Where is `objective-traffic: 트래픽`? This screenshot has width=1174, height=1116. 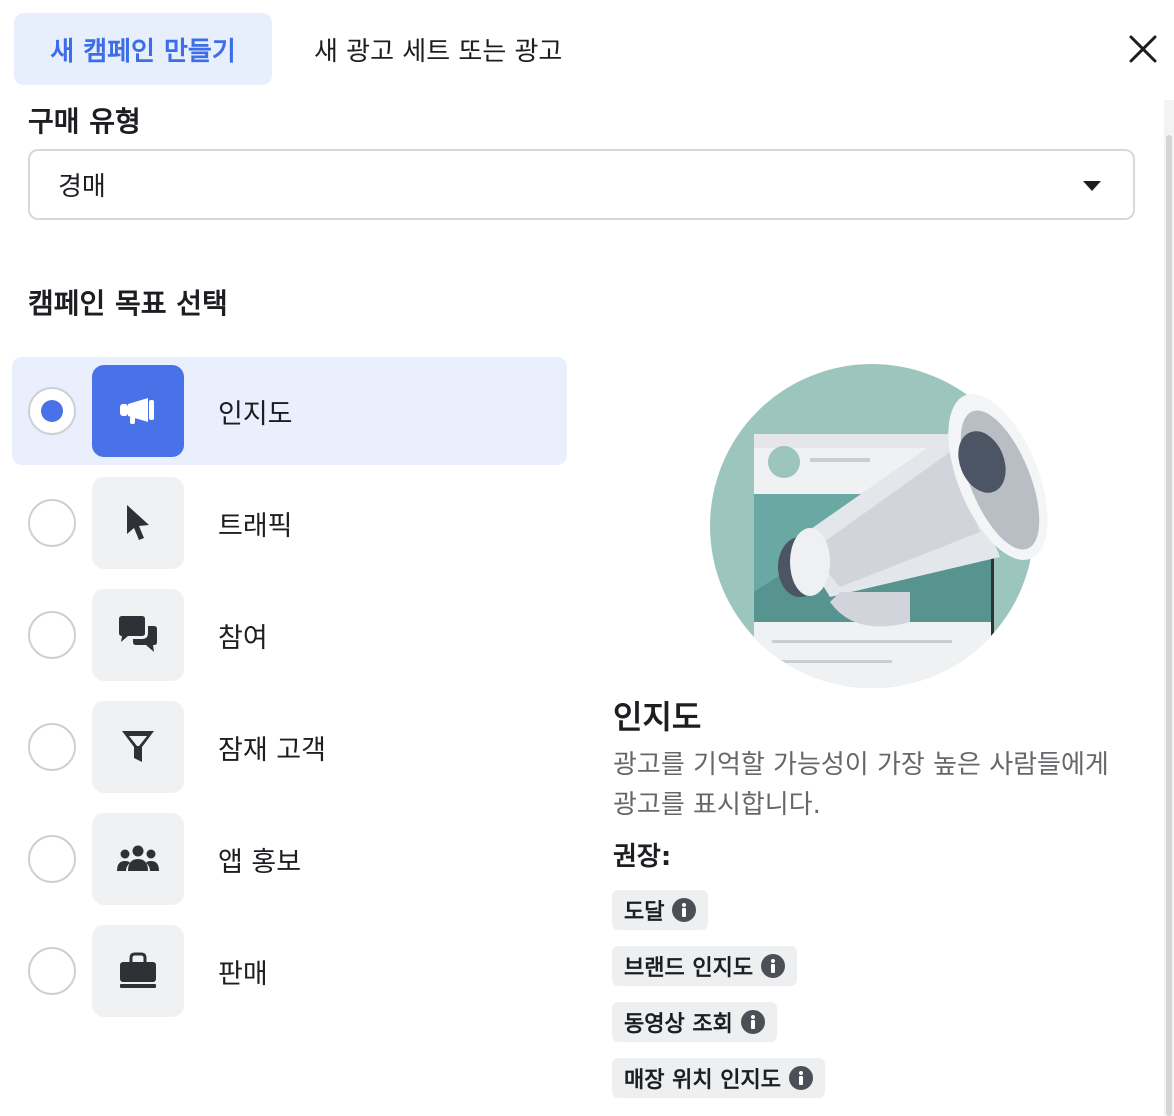
objective-traffic: 트래픽 is located at coordinates (289, 523).